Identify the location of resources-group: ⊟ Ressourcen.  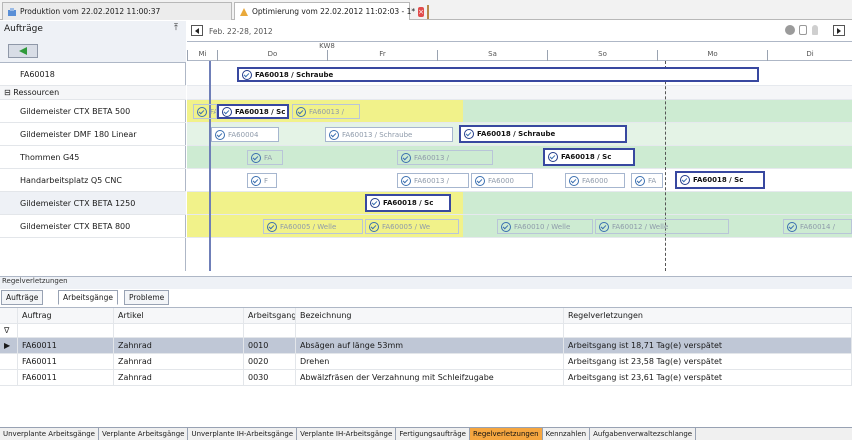
(93, 93).